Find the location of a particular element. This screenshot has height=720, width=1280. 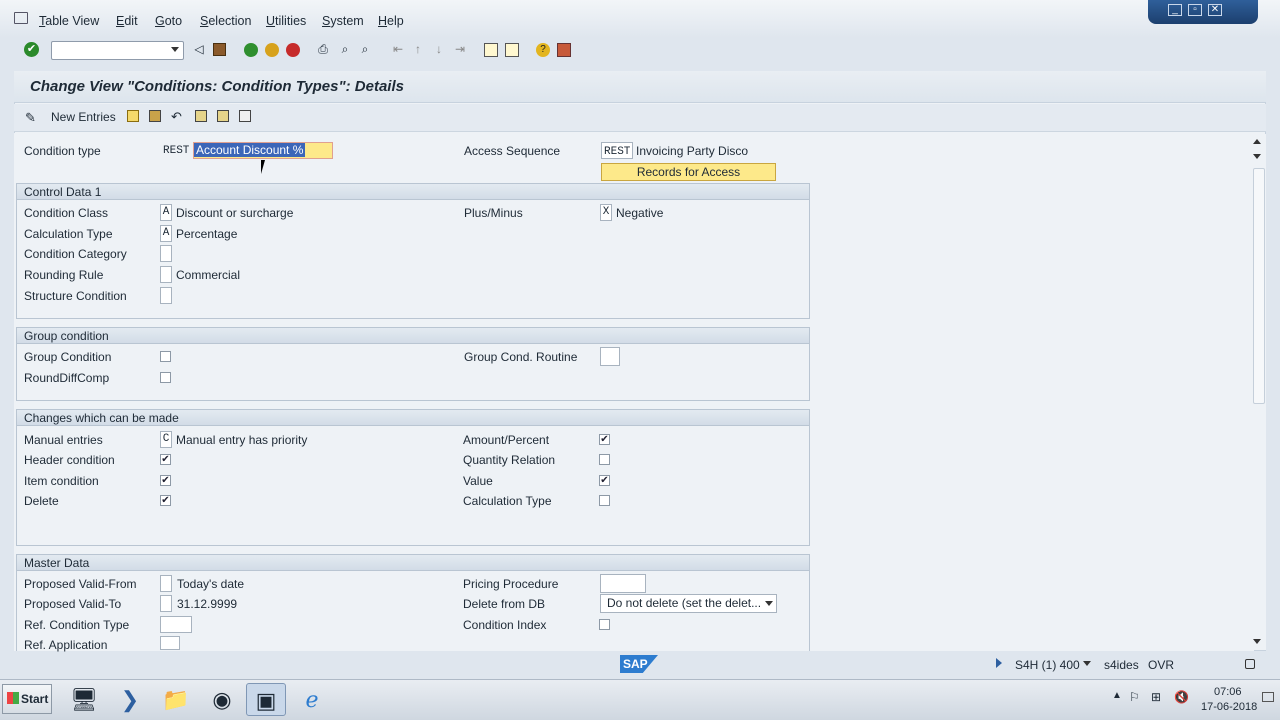

condition-type-desc-field: Account Discount % is located at coordinates (263, 150).